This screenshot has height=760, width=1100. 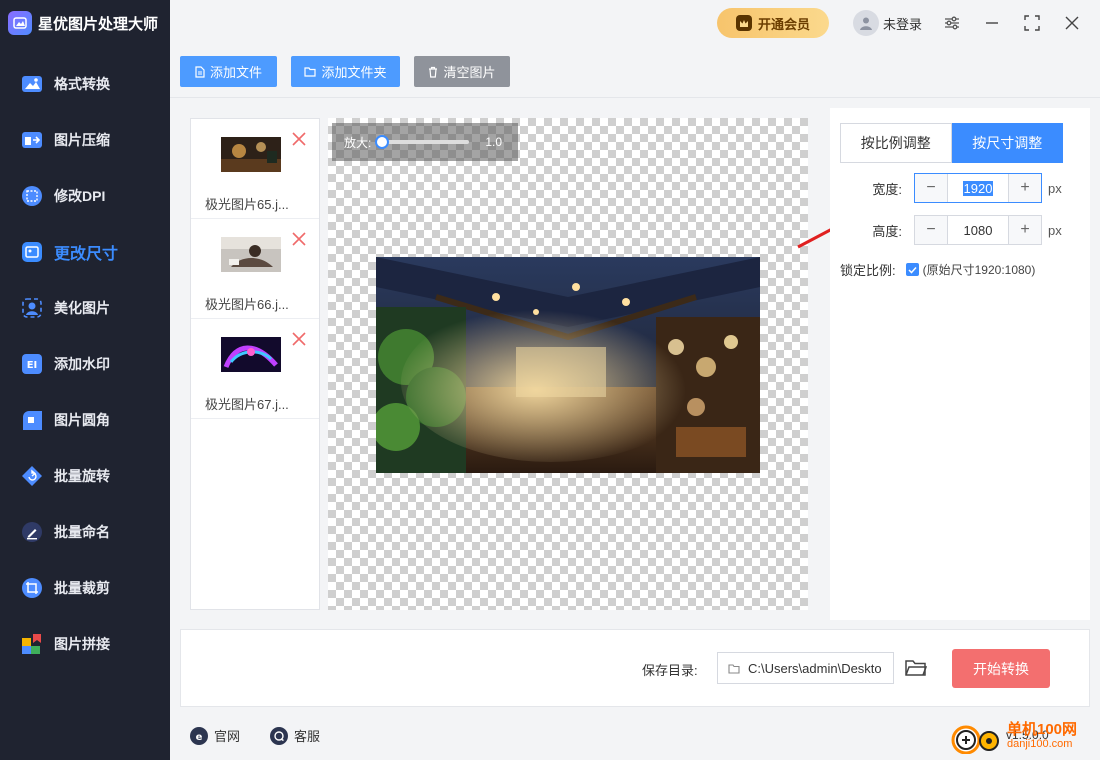 What do you see at coordinates (85, 23) in the screenshot?
I see `brand: 星优图片处理大师` at bounding box center [85, 23].